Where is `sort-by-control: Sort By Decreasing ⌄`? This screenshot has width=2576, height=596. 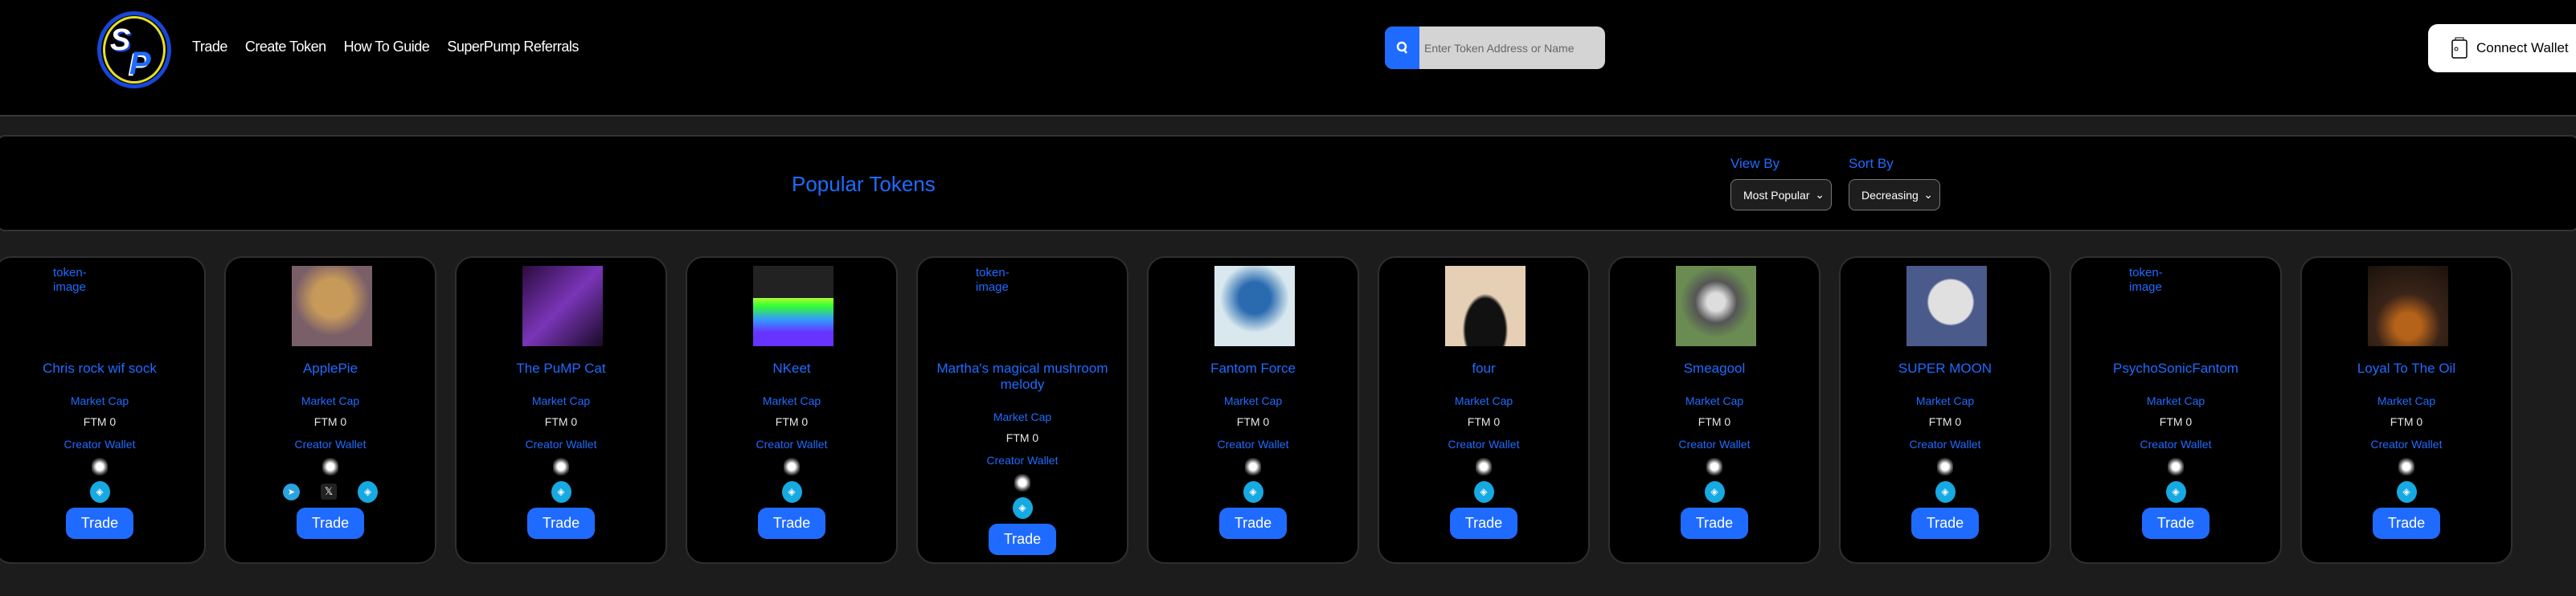
sort-by-control: Sort By Decreasing ⌄ is located at coordinates (1894, 183).